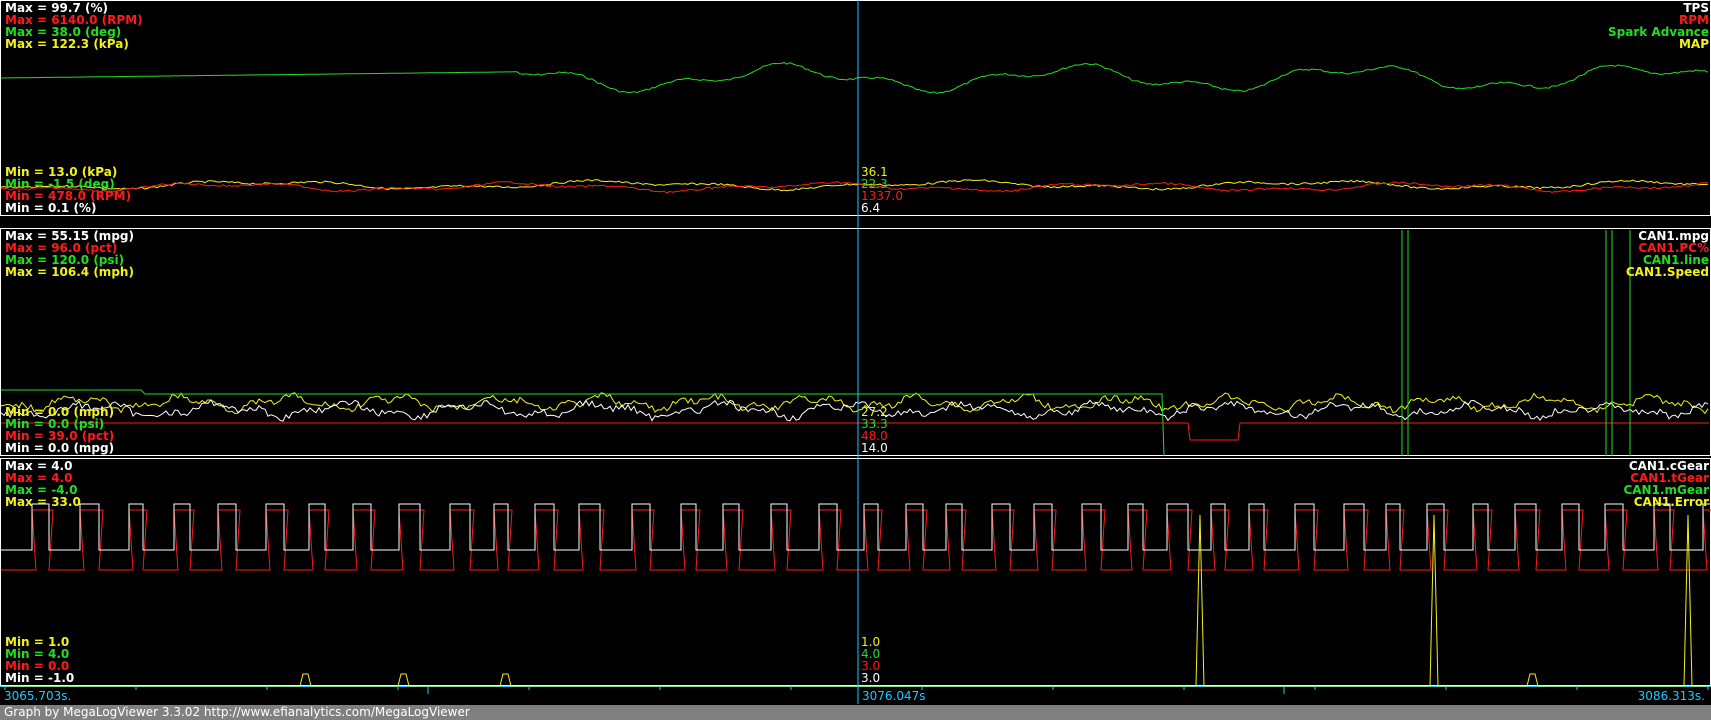  What do you see at coordinates (855, 431) in the screenshot?
I see `pc-percent-trace` at bounding box center [855, 431].